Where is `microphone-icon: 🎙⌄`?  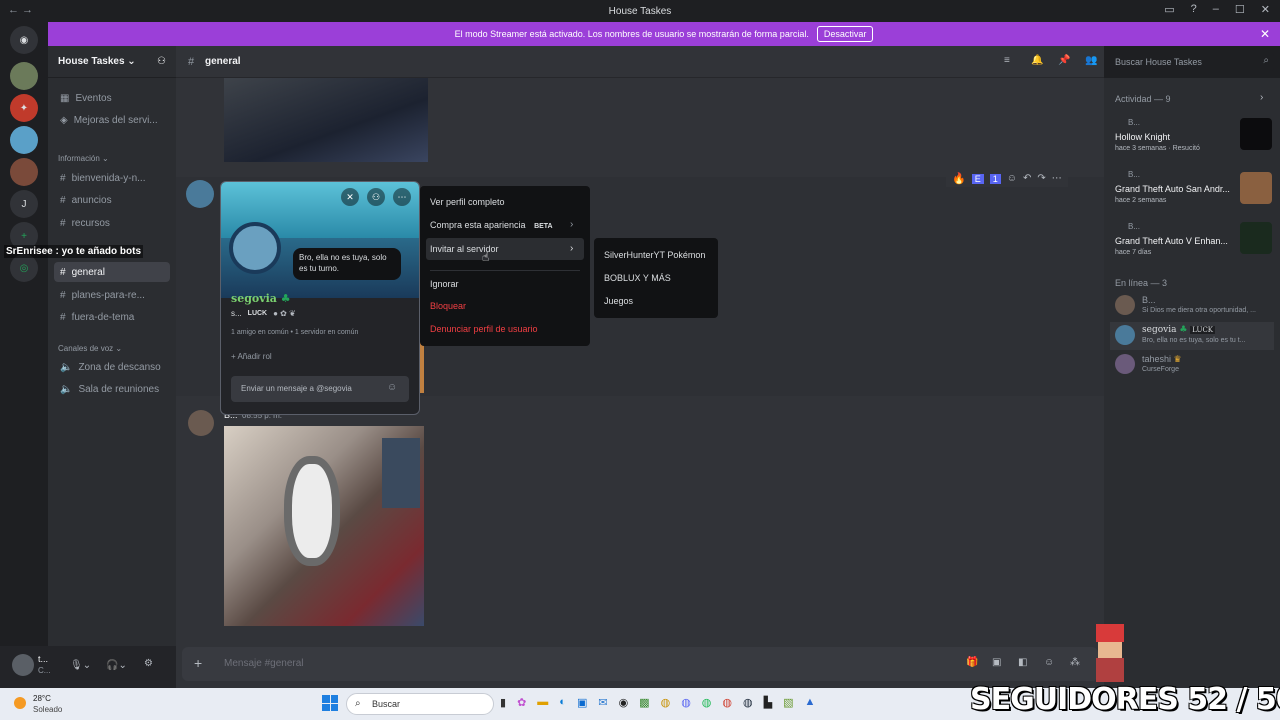 microphone-icon: 🎙⌄ is located at coordinates (80, 665).